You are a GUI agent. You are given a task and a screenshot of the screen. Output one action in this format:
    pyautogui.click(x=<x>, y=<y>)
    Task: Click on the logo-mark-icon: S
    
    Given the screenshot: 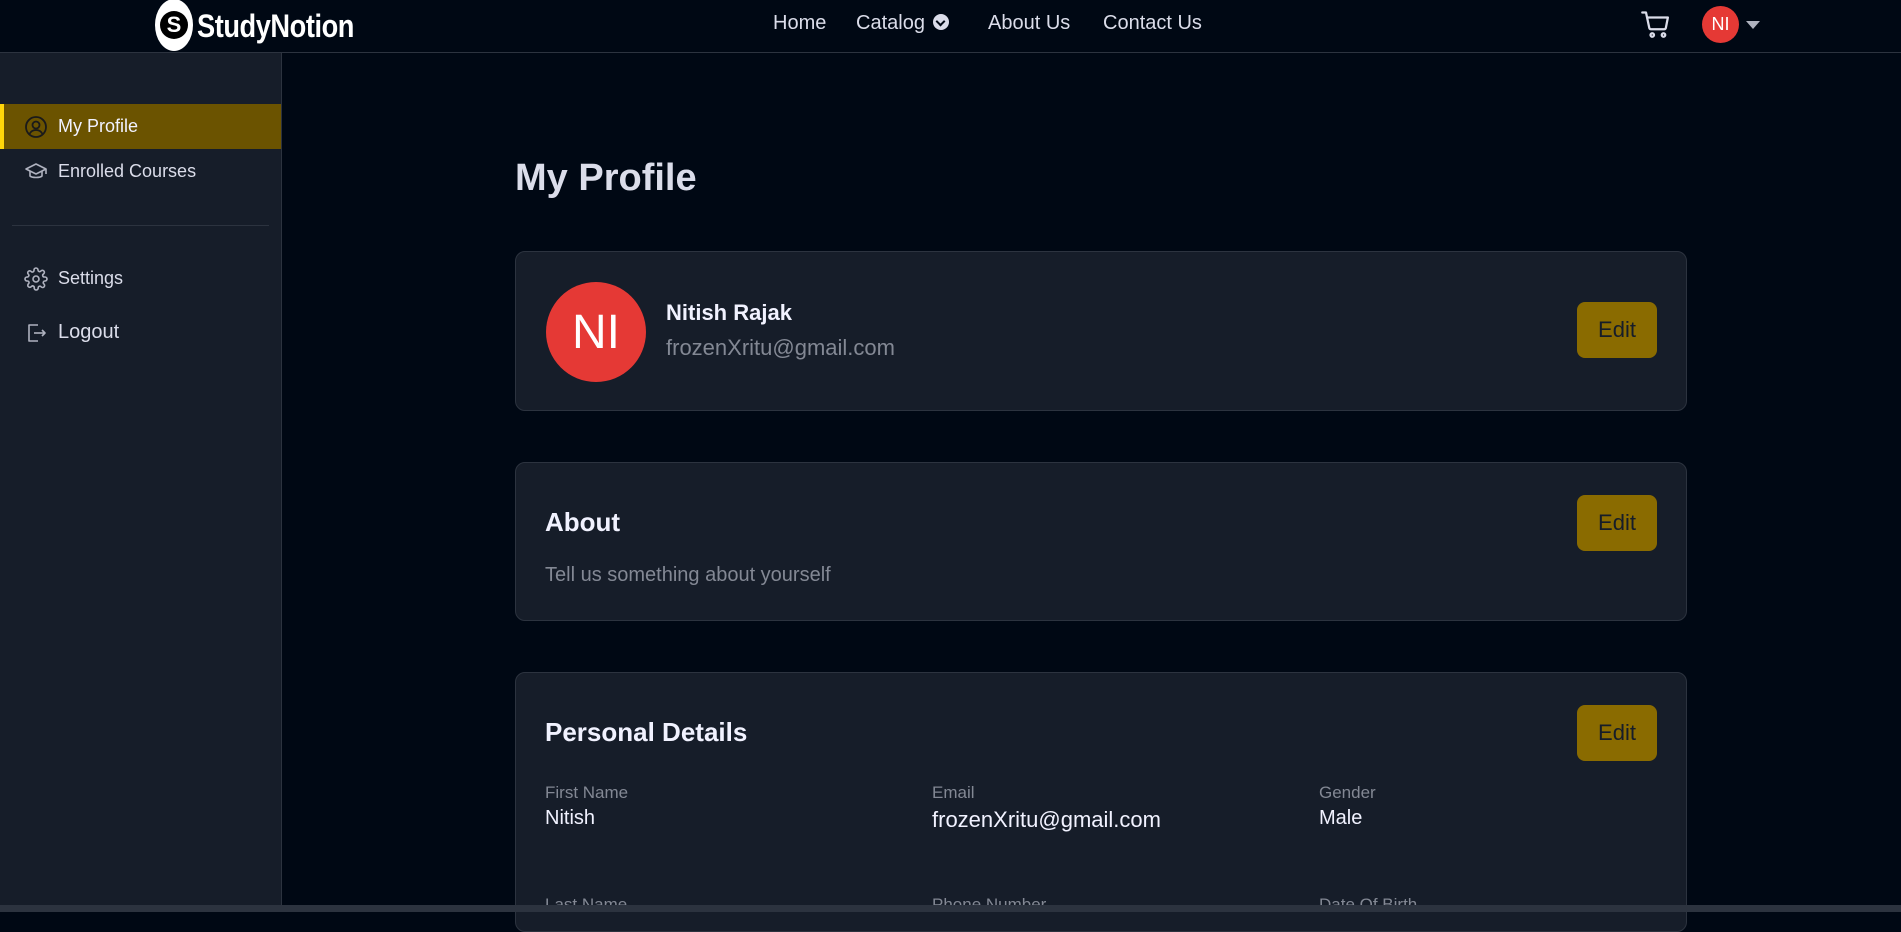 What is the action you would take?
    pyautogui.click(x=174, y=25)
    